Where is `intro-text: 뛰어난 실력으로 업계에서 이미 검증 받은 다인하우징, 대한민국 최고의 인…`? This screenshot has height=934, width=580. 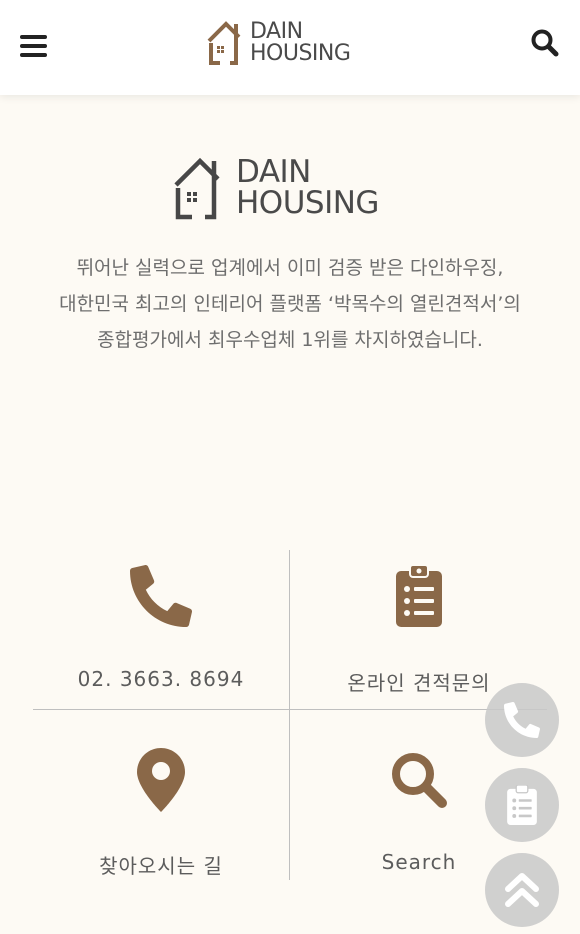 intro-text: 뛰어난 실력으로 업계에서 이미 검증 받은 다인하우징, 대한민국 최고의 인… is located at coordinates (290, 304).